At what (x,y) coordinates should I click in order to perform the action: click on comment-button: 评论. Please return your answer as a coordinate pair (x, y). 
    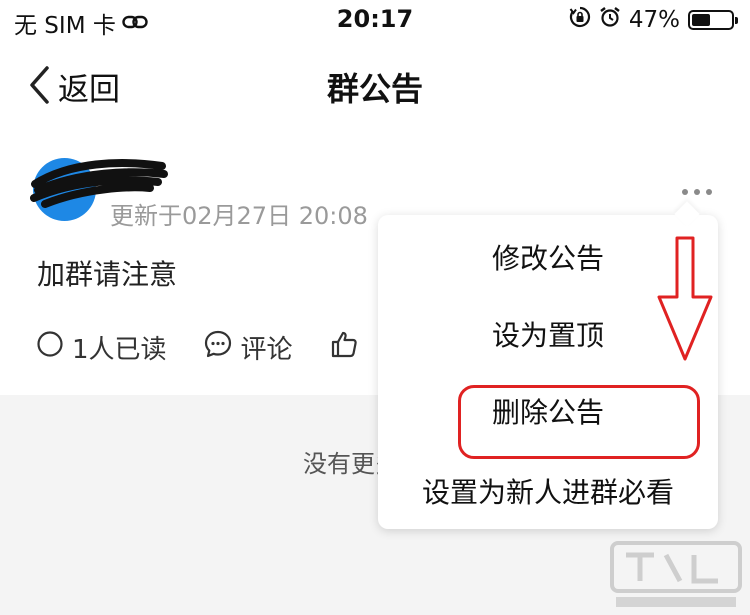
    Looking at the image, I should click on (248, 347).